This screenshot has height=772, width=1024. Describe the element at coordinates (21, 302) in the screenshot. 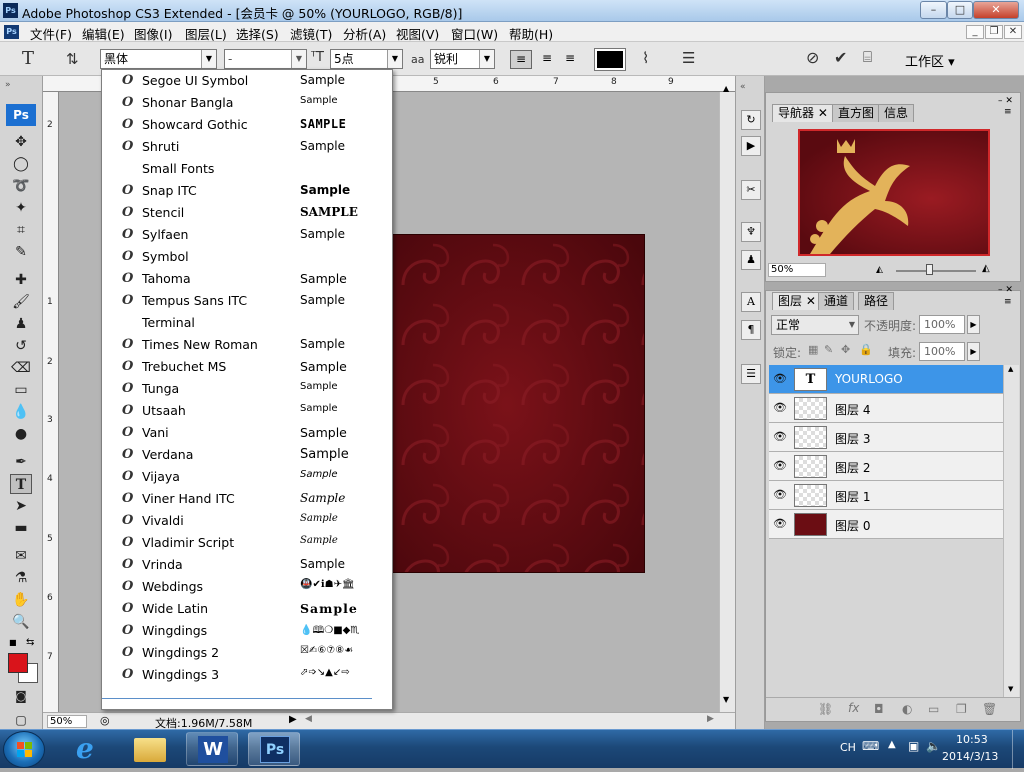

I see `brush-tool-icon: 🖌` at that location.